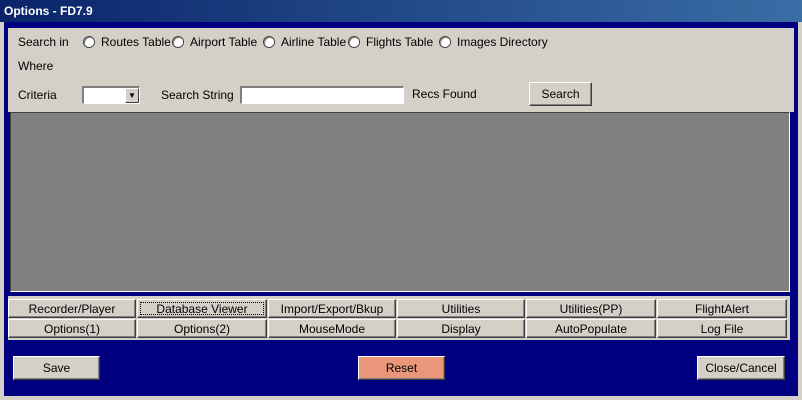 The width and height of the screenshot is (802, 400). Describe the element at coordinates (202, 308) in the screenshot. I see `tab-database-viewer: Database Viewer` at that location.